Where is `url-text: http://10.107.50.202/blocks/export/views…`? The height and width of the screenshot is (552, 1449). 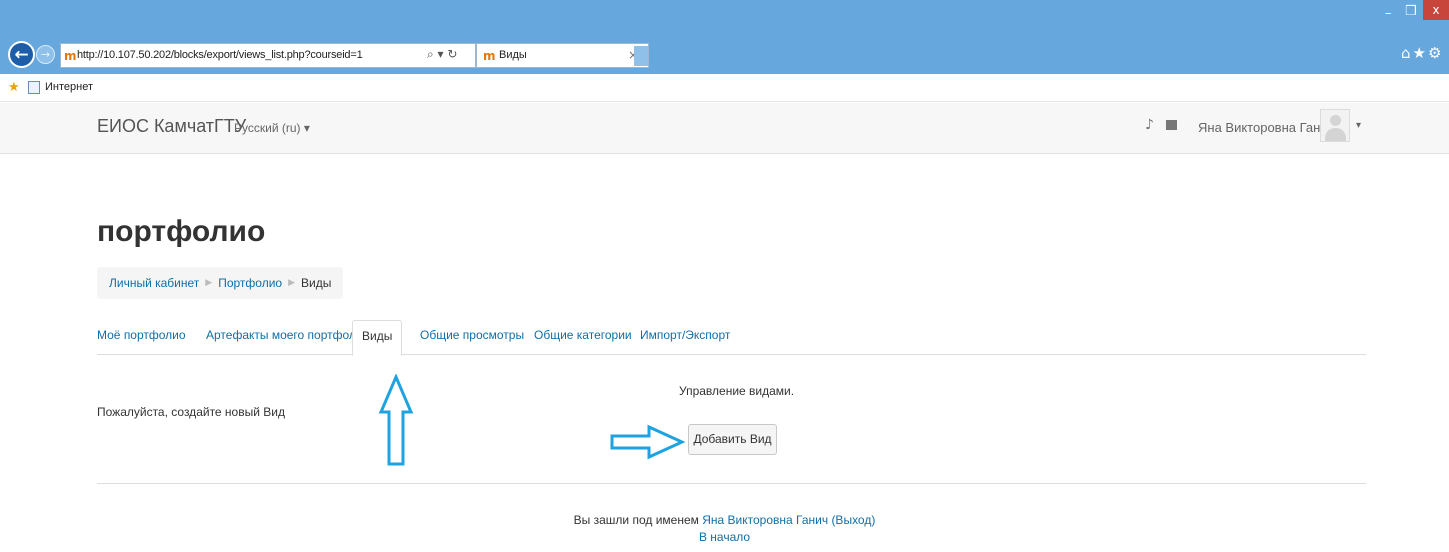 url-text: http://10.107.50.202/blocks/export/views… is located at coordinates (220, 55).